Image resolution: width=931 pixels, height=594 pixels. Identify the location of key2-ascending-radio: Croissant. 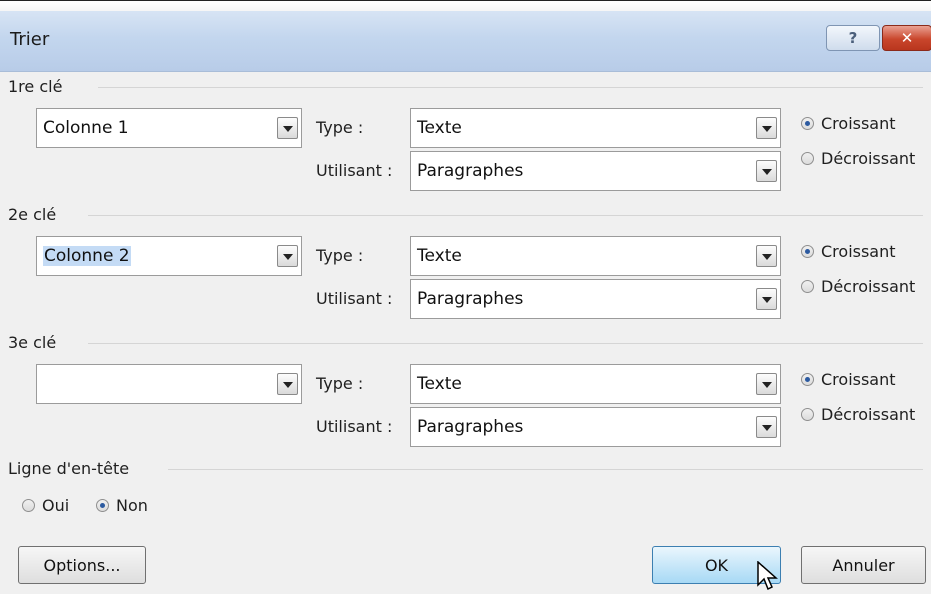
(848, 251).